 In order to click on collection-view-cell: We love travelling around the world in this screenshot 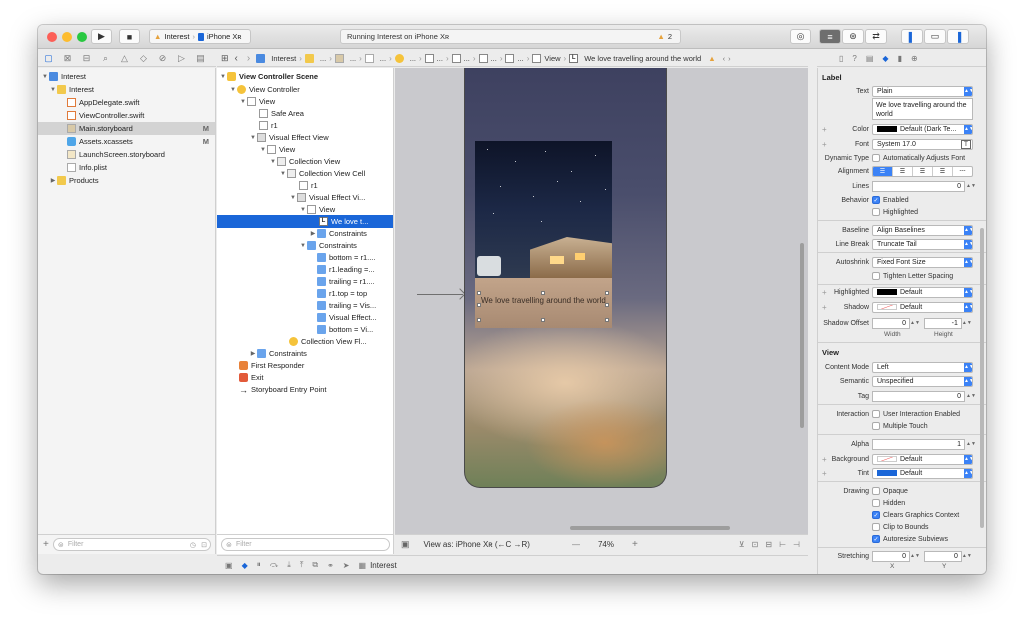, I will do `click(543, 234)`.